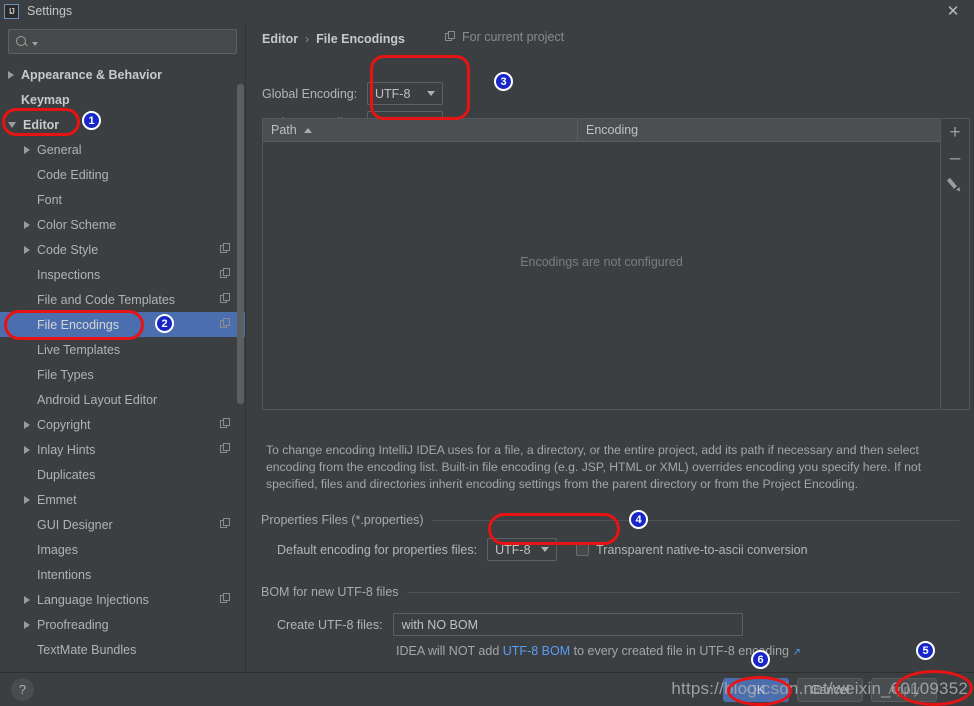 The image size is (974, 706). I want to click on sidebar-item-label: File and Code Templates, so click(106, 299).